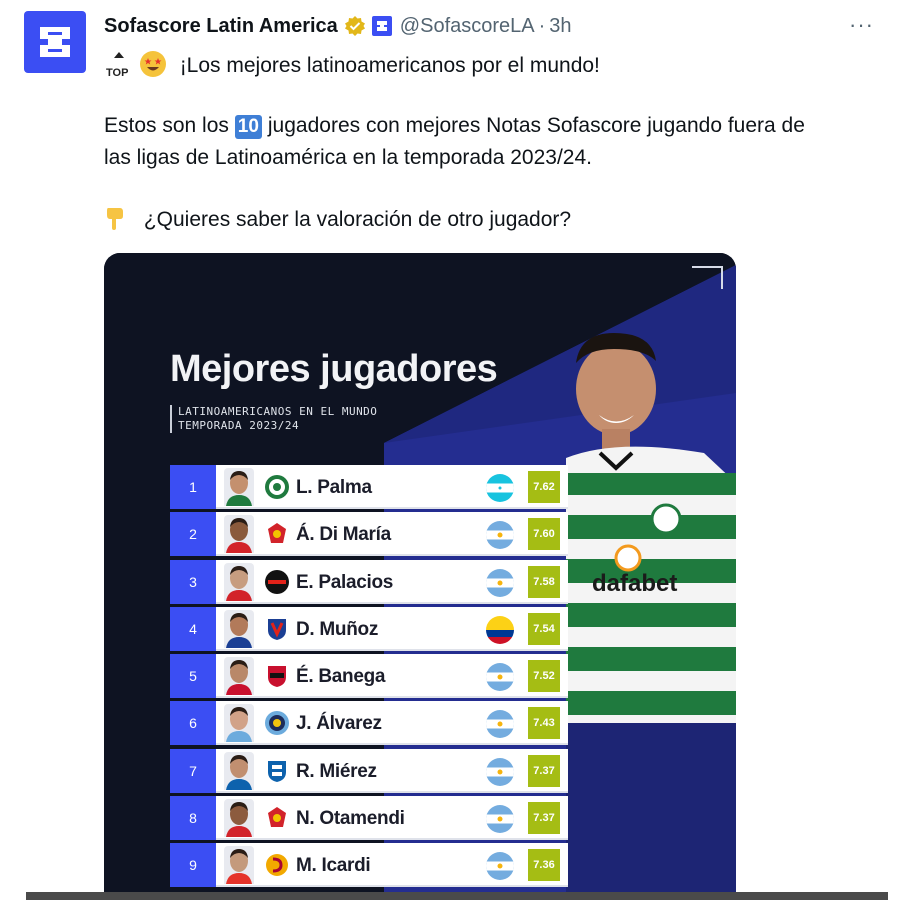 The width and height of the screenshot is (900, 900). What do you see at coordinates (392, 534) in the screenshot?
I see `player-cell: Á. Di María 7.60` at bounding box center [392, 534].